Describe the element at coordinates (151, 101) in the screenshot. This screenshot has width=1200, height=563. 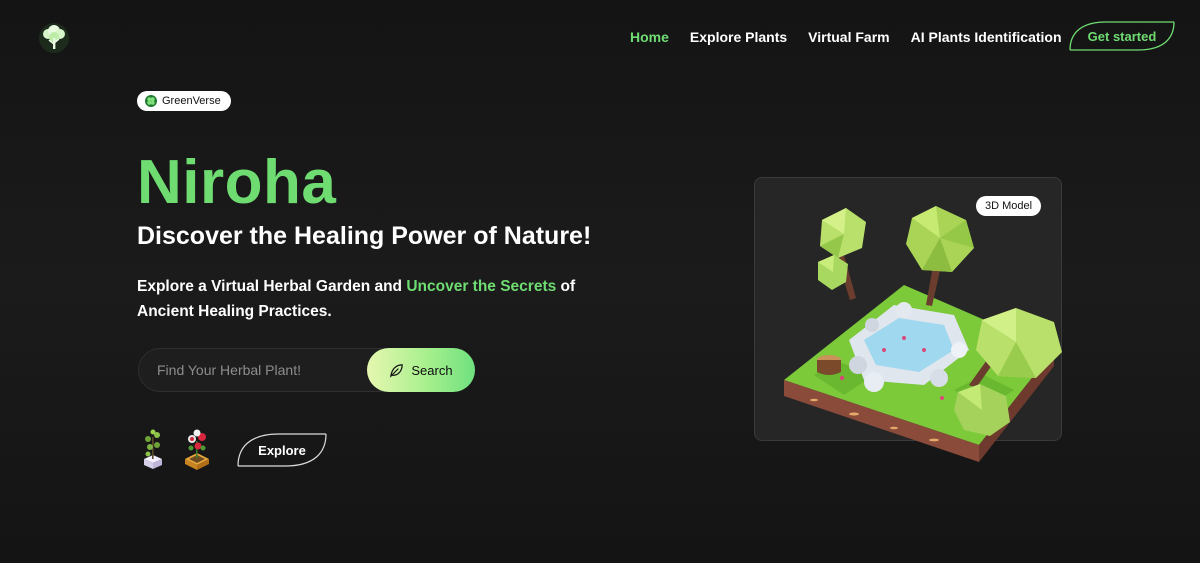
I see `clover-icon` at that location.